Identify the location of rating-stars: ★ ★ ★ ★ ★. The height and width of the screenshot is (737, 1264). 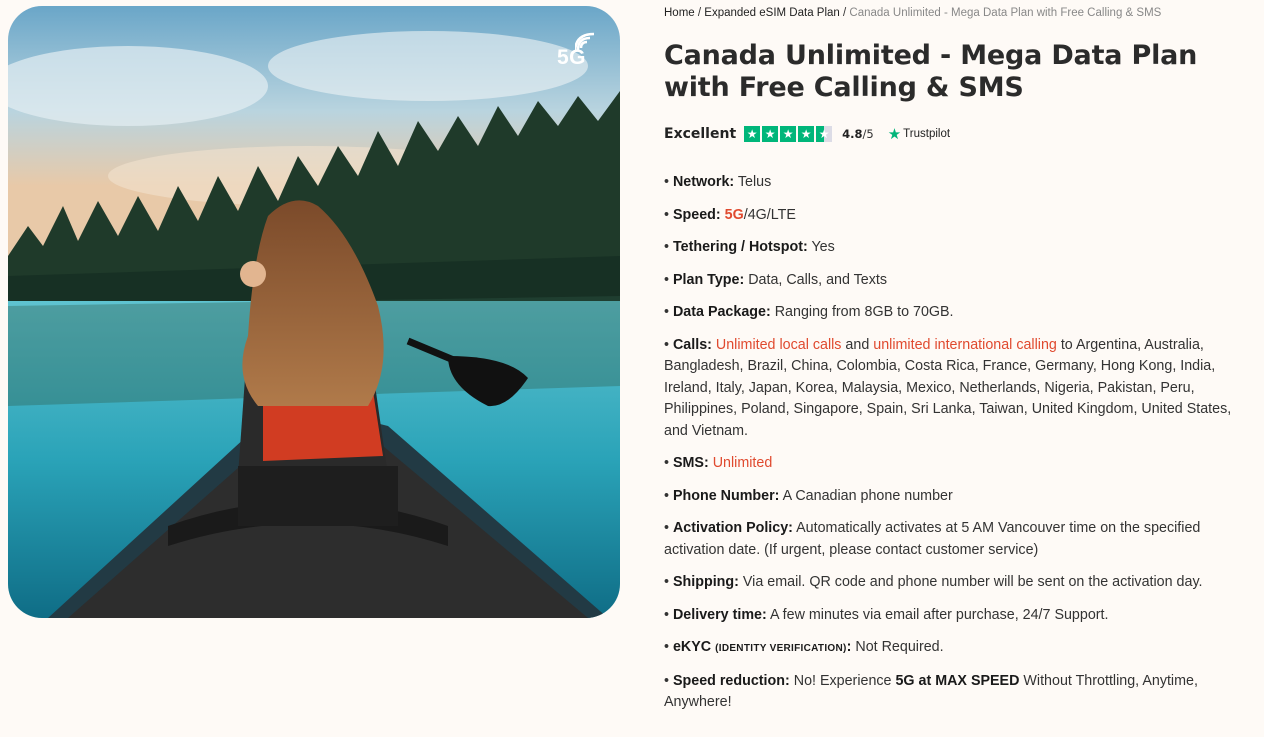
(788, 134).